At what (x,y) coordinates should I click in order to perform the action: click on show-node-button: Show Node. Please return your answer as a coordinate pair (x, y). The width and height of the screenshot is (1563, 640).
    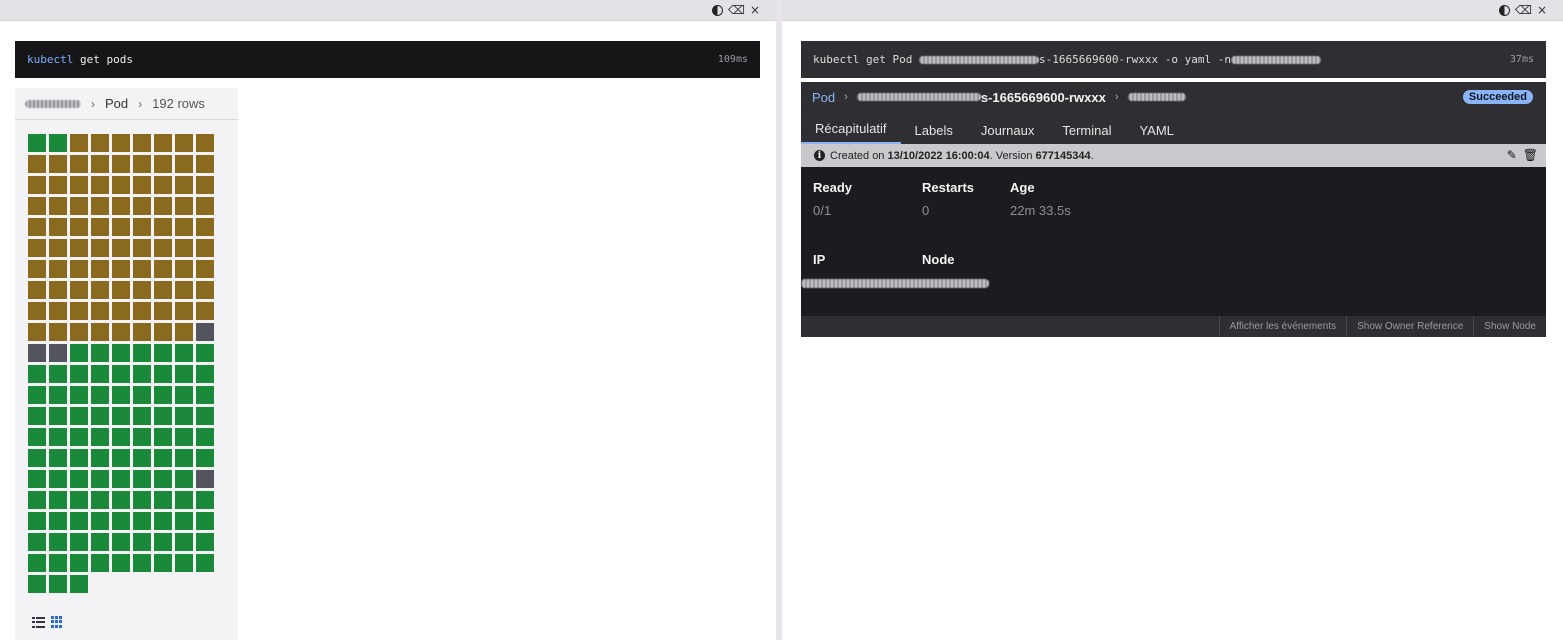
    Looking at the image, I should click on (1509, 326).